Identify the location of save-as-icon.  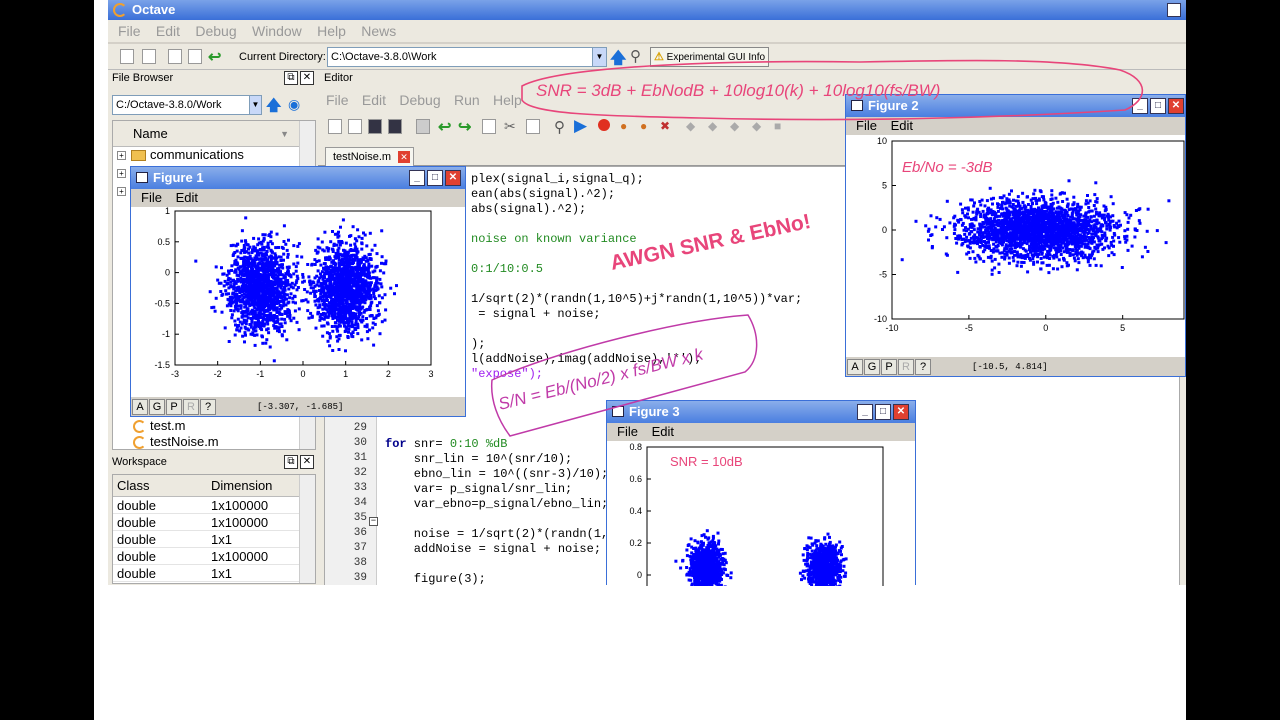
(395, 126).